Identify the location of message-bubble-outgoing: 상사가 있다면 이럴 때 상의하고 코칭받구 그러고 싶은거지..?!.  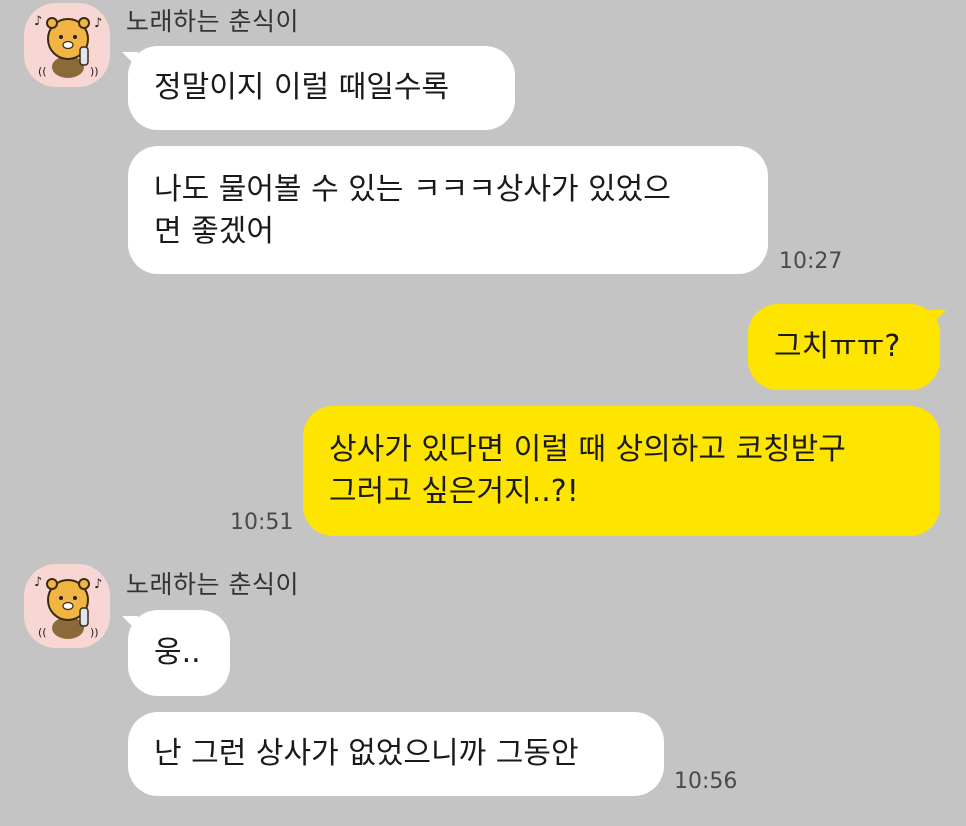
(621, 471).